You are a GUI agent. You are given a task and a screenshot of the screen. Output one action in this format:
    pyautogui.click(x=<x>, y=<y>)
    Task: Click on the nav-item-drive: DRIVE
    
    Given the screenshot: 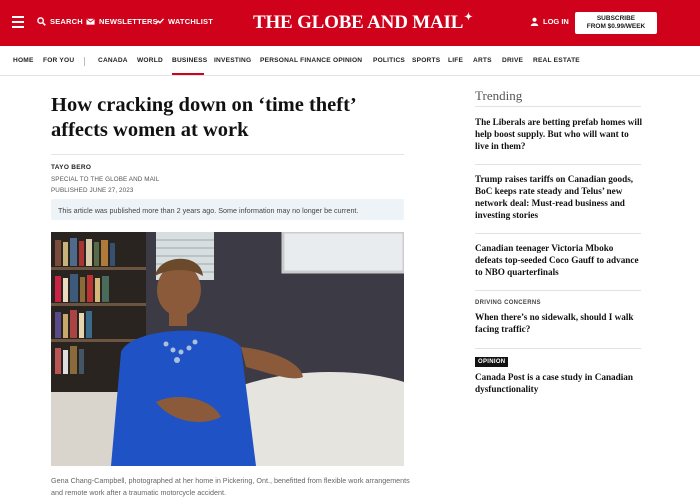 What is the action you would take?
    pyautogui.click(x=512, y=60)
    